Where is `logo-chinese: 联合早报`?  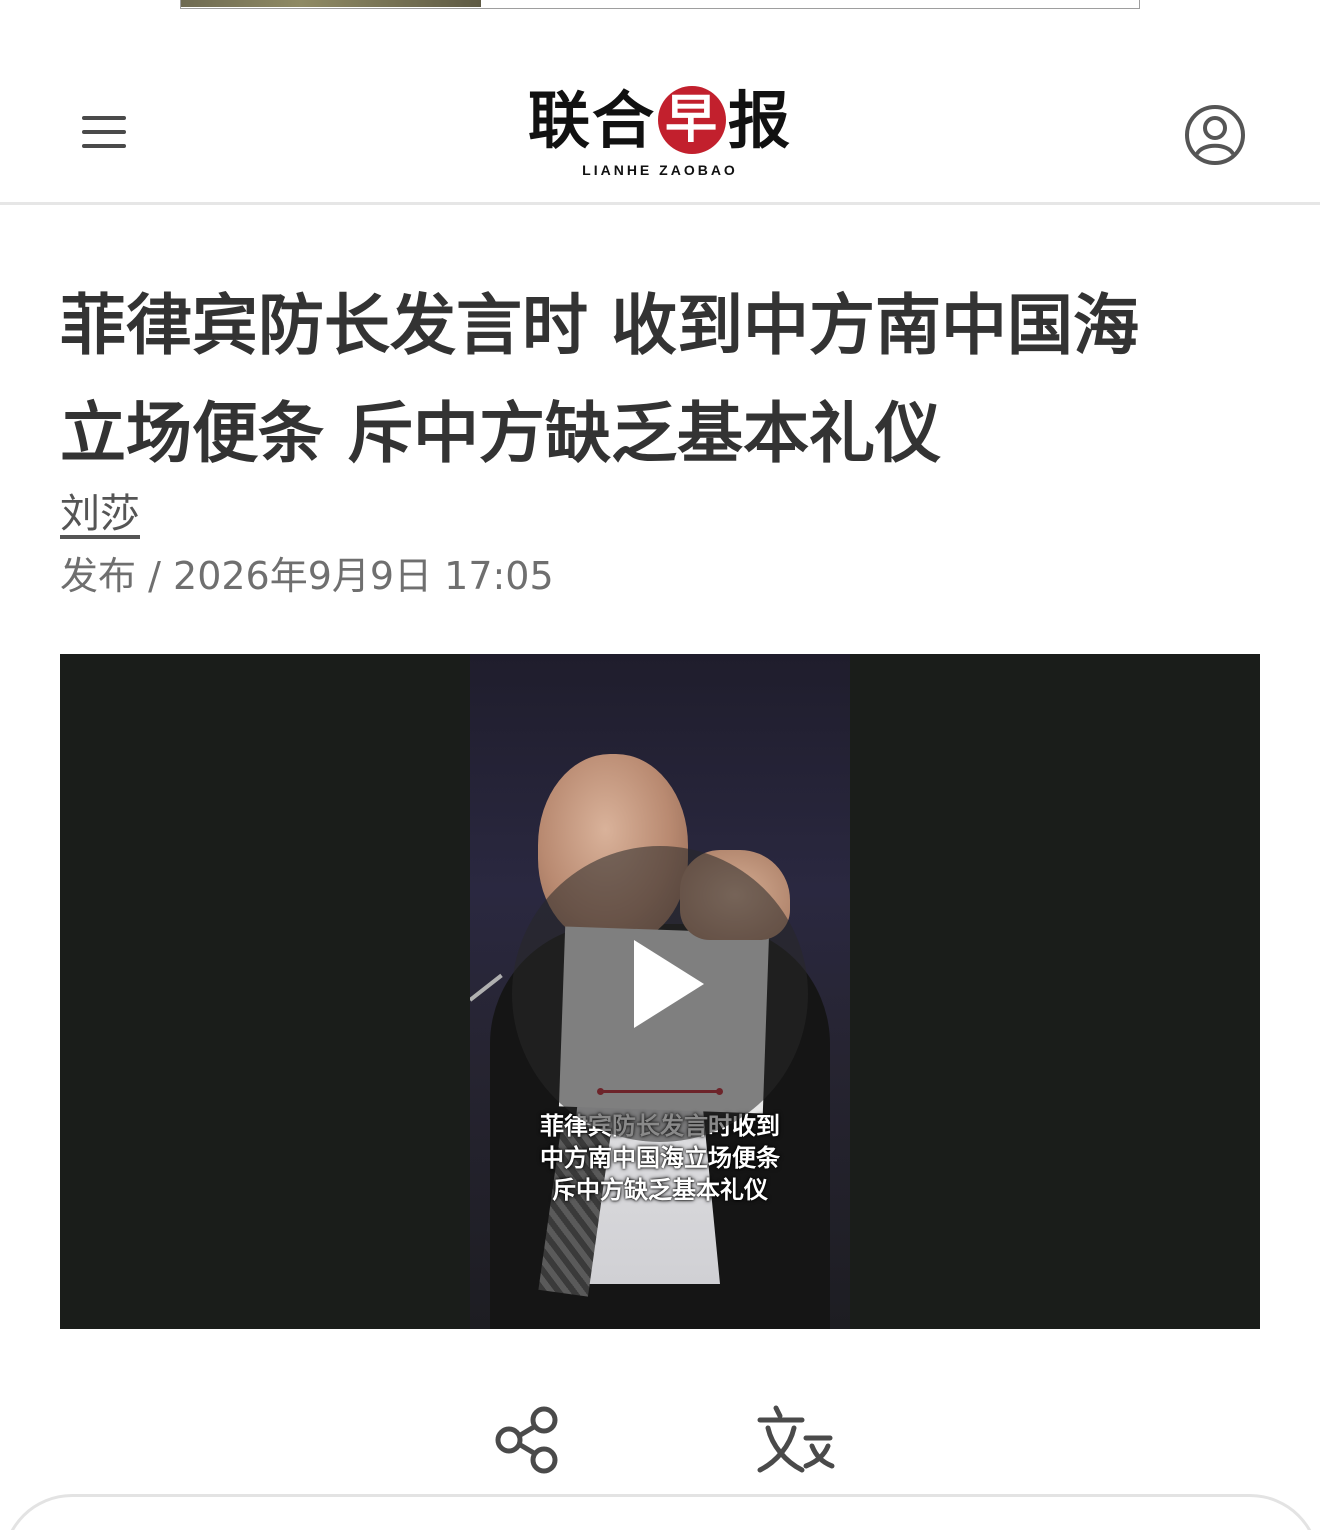
logo-chinese: 联合早报 is located at coordinates (660, 121).